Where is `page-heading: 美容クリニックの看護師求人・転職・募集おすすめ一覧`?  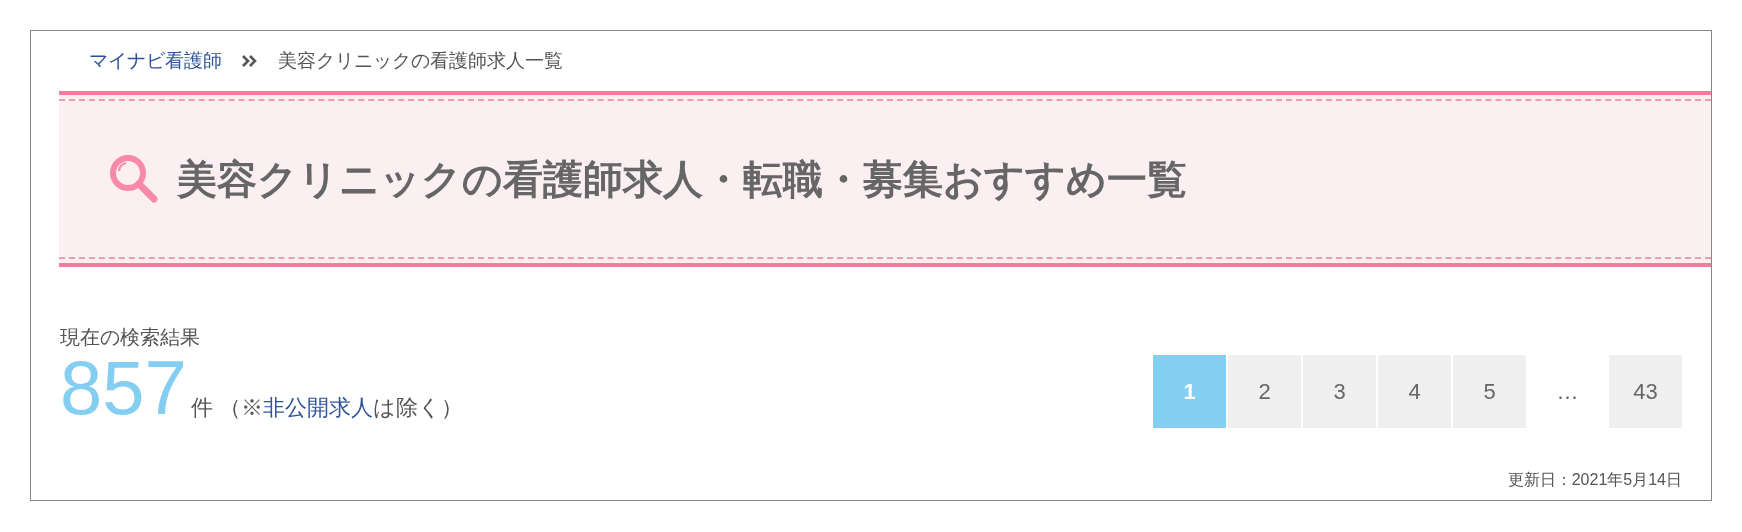
page-heading: 美容クリニックの看護師求人・転職・募集おすすめ一覧 is located at coordinates (682, 179).